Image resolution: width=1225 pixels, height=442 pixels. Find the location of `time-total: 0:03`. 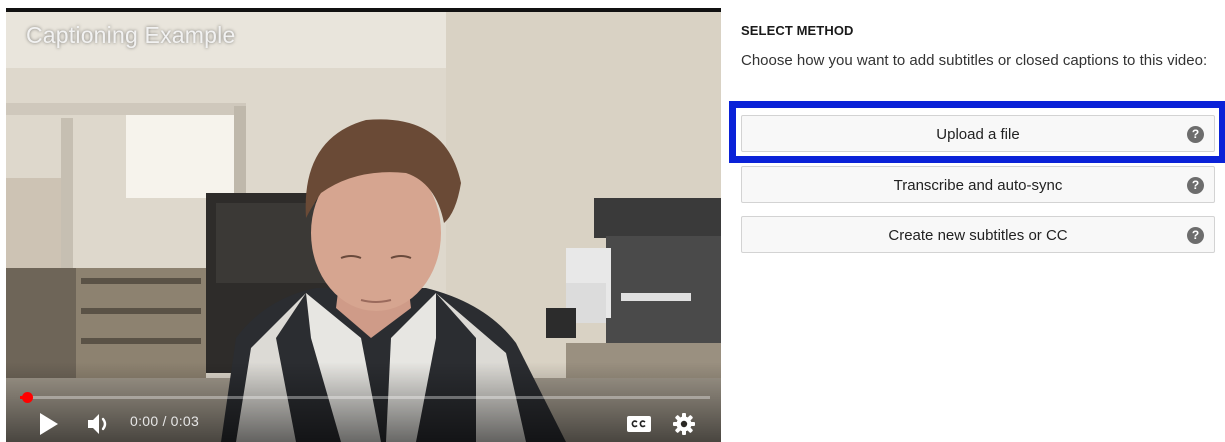

time-total: 0:03 is located at coordinates (185, 421).